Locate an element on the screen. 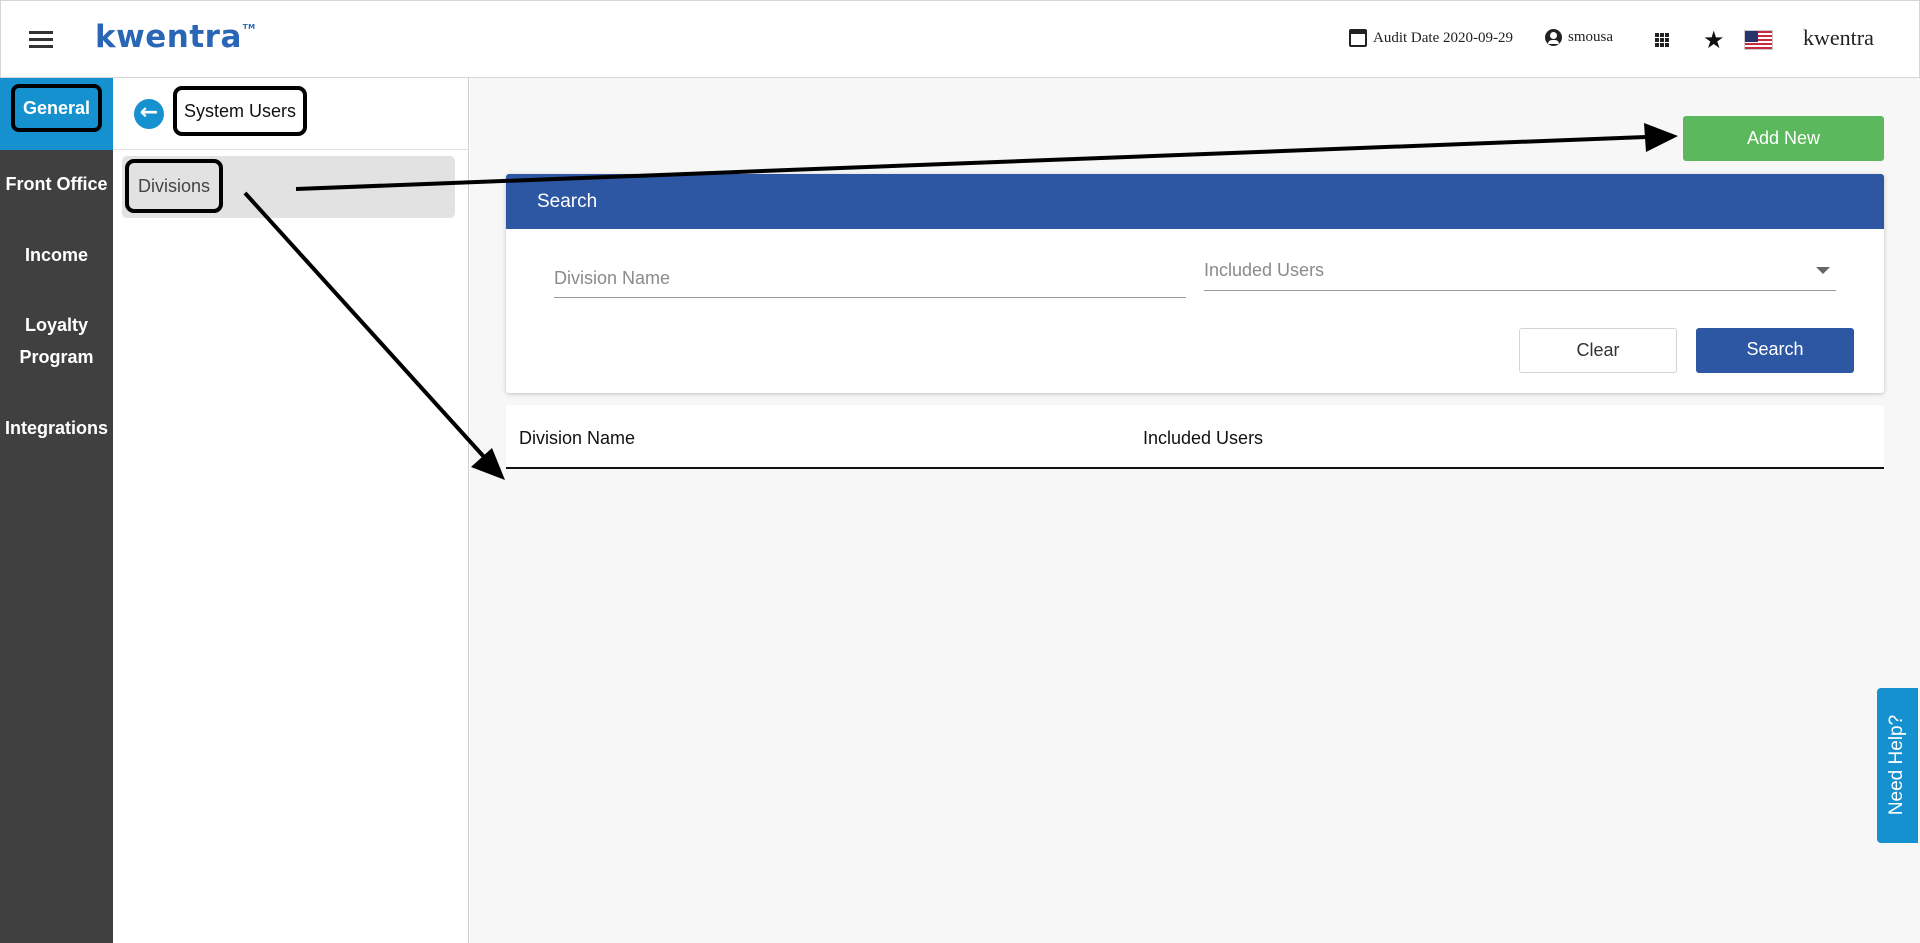  kwentra-logo: kwentraTM is located at coordinates (175, 37).